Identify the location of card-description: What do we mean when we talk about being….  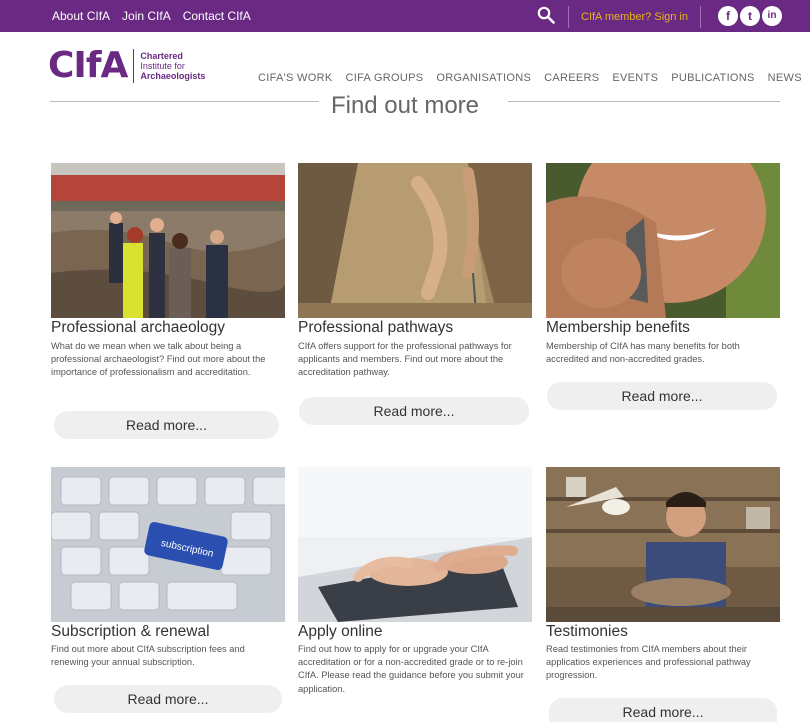
(158, 359).